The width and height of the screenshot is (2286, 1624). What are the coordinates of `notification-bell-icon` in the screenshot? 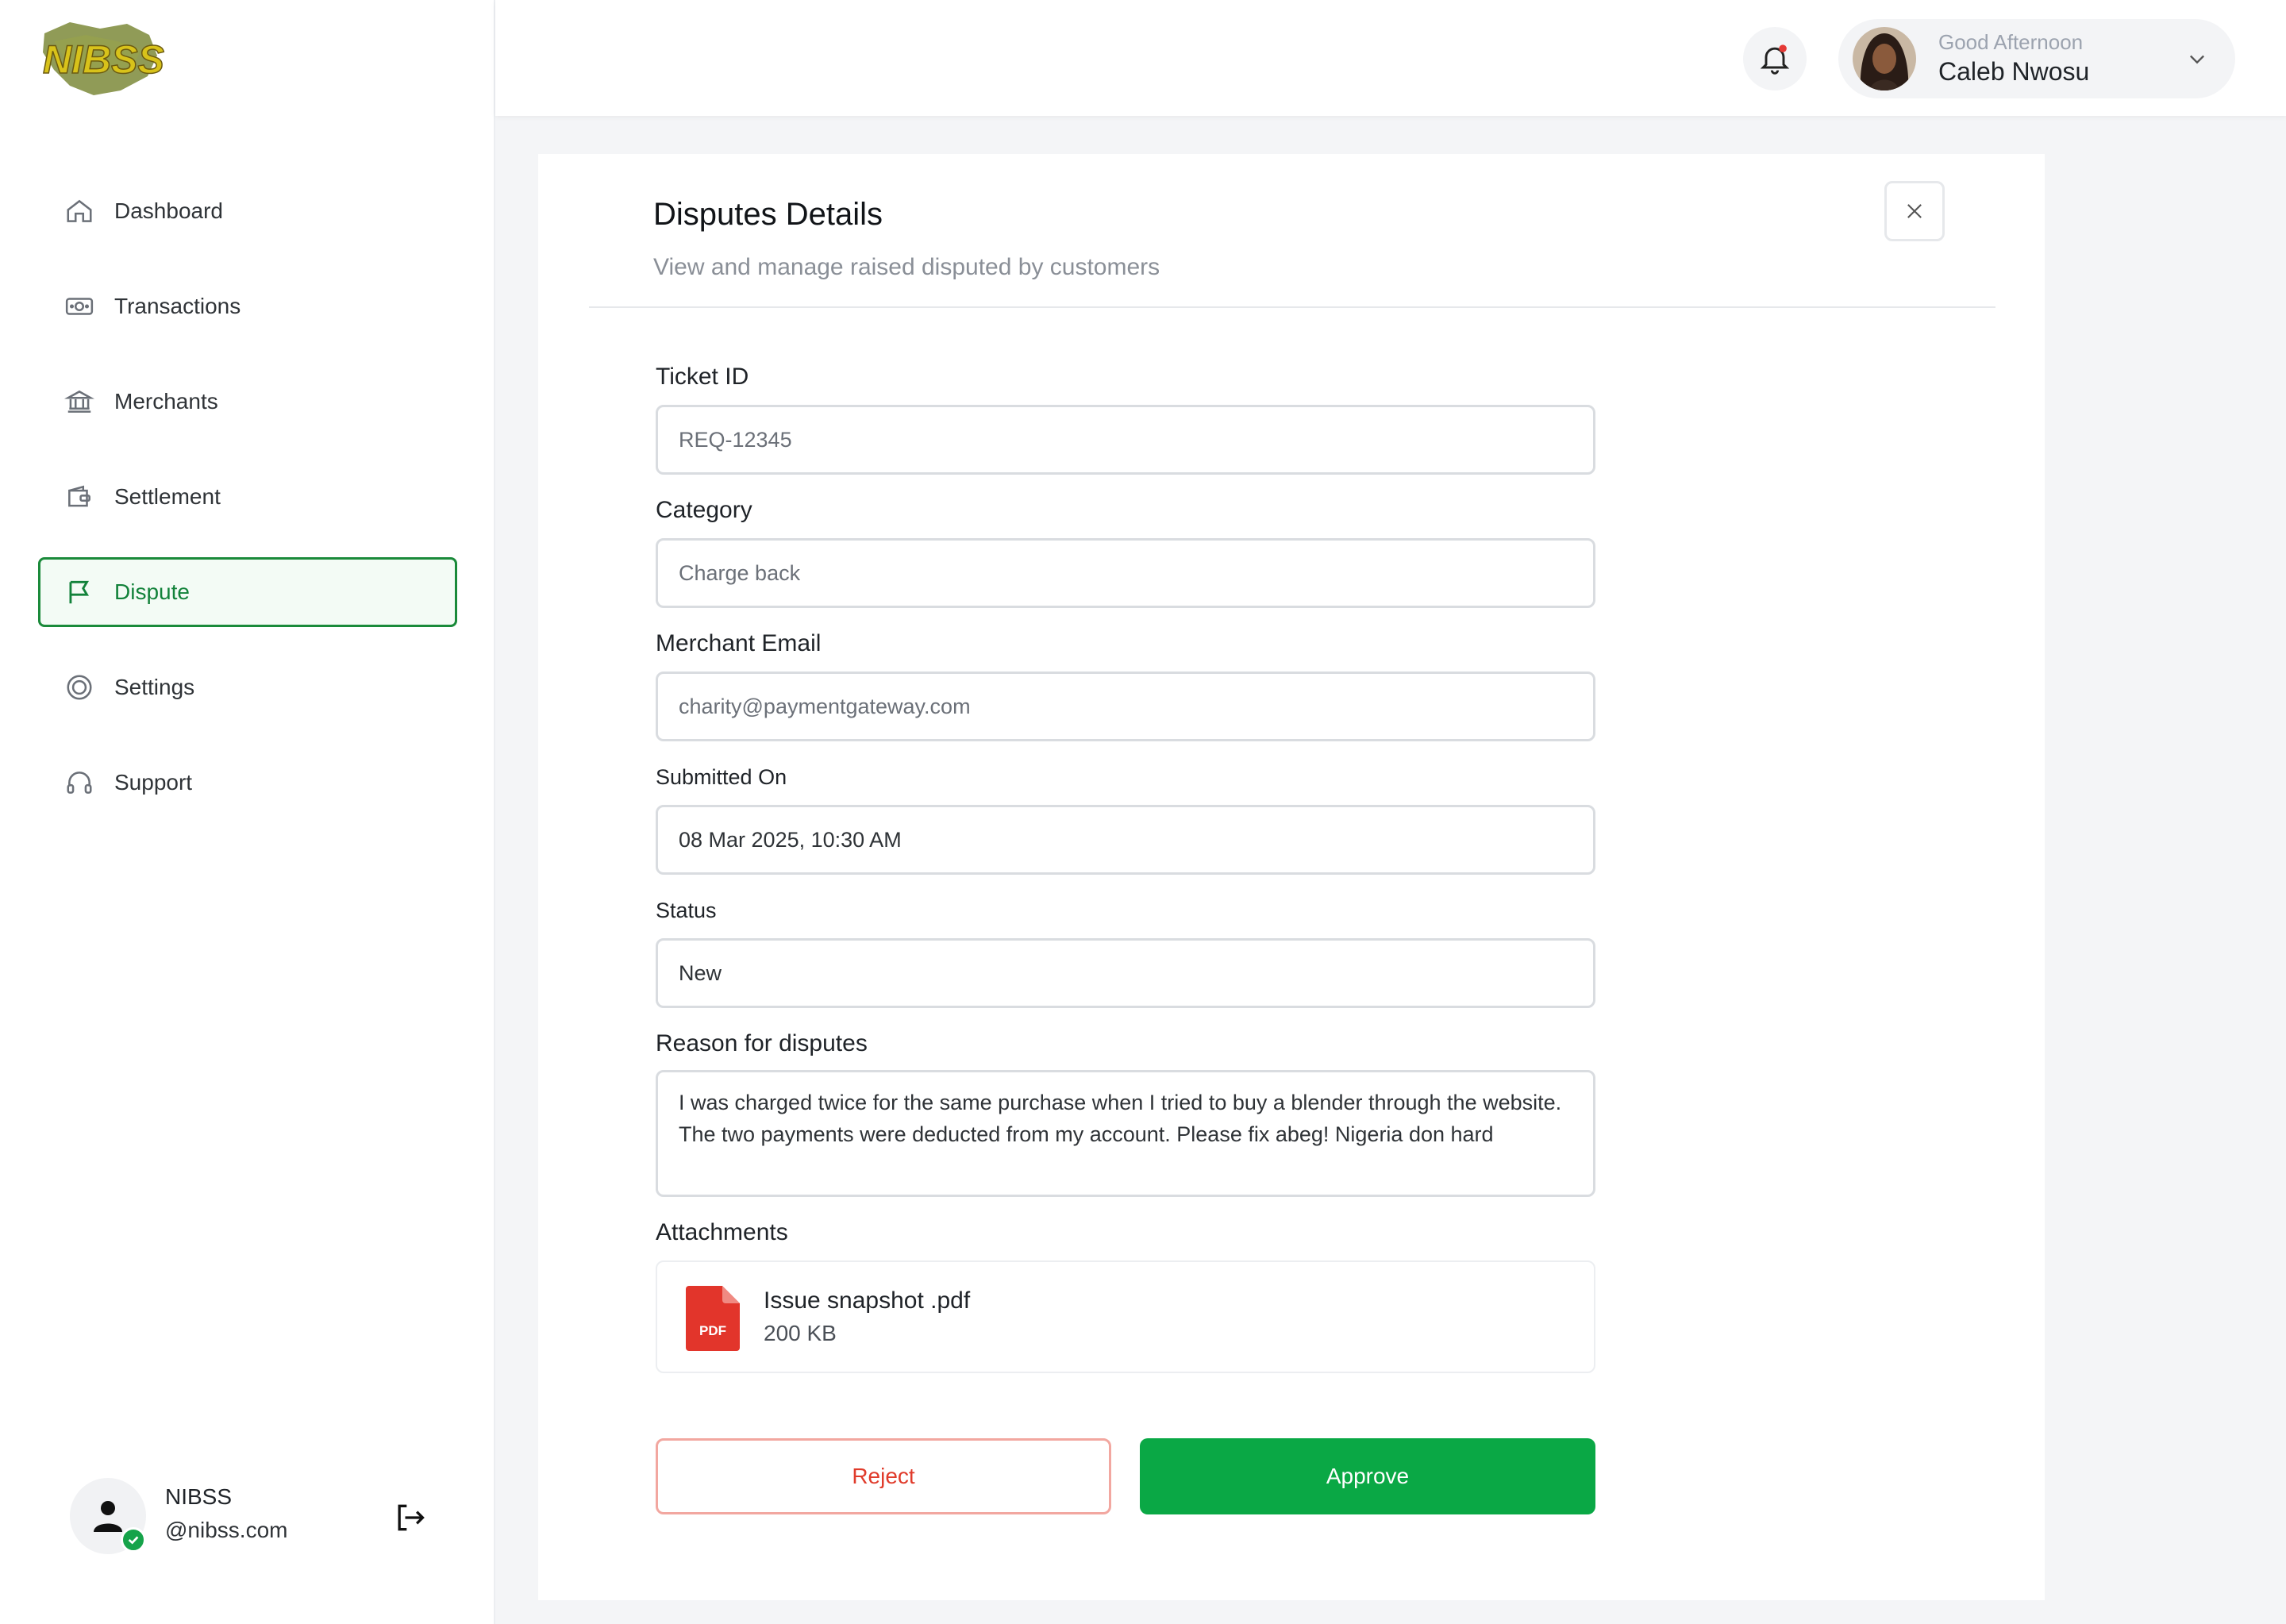 It's located at (1775, 58).